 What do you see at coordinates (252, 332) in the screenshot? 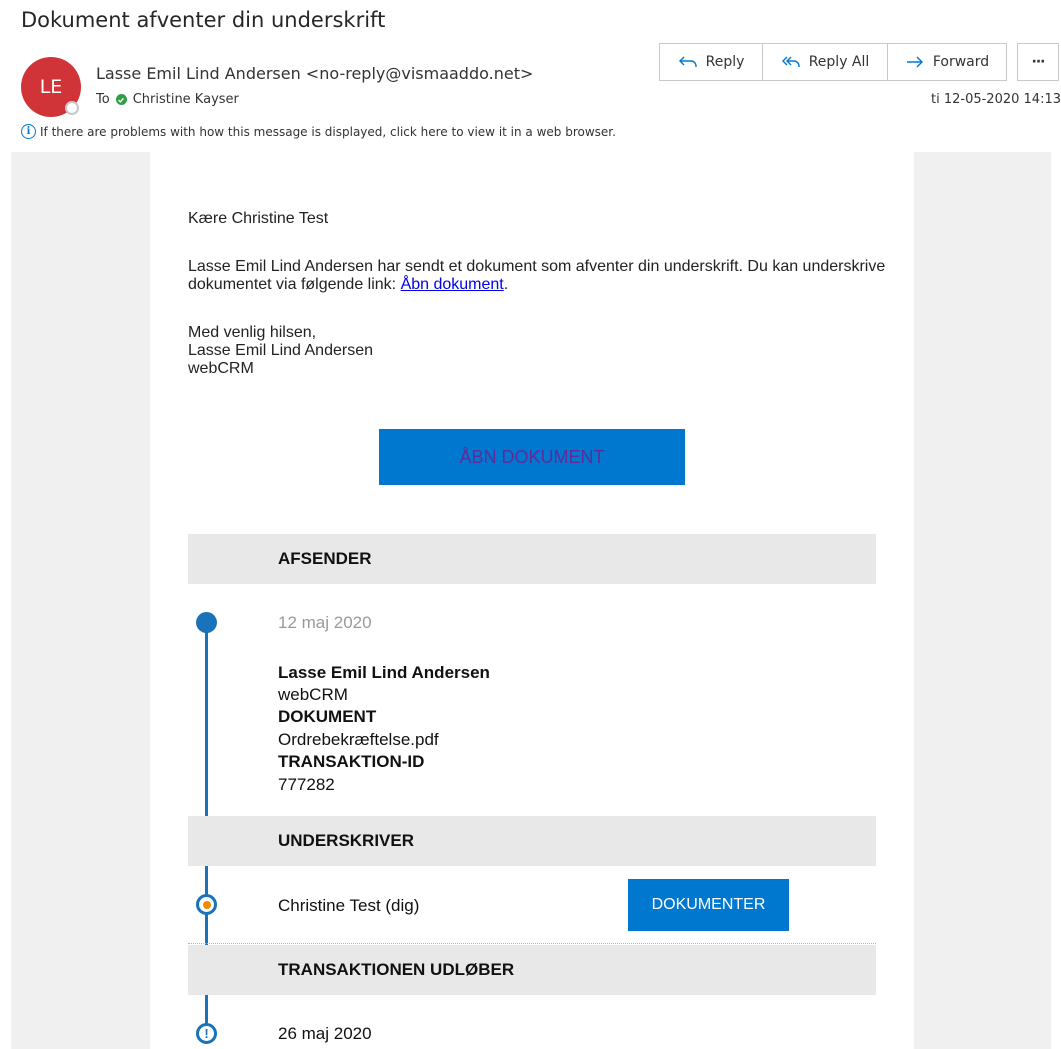
I see `closing: Med venlig hilsen,` at bounding box center [252, 332].